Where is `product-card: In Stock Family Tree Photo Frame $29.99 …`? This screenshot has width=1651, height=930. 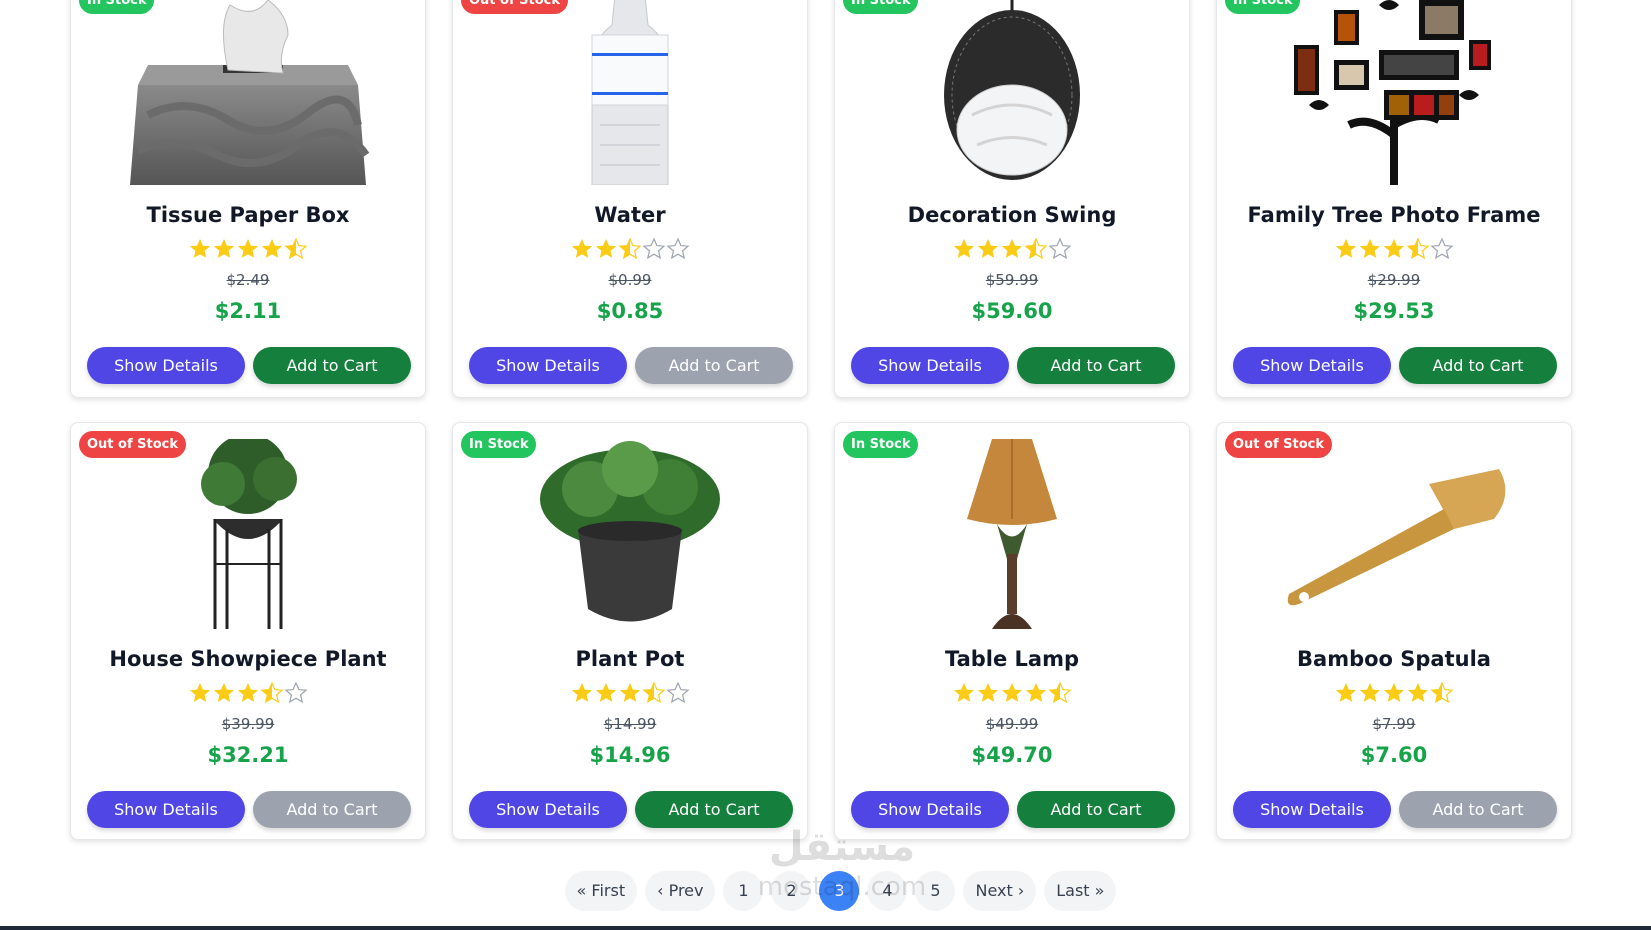
product-card: In Stock Family Tree Photo Frame $29.99 … is located at coordinates (1394, 199).